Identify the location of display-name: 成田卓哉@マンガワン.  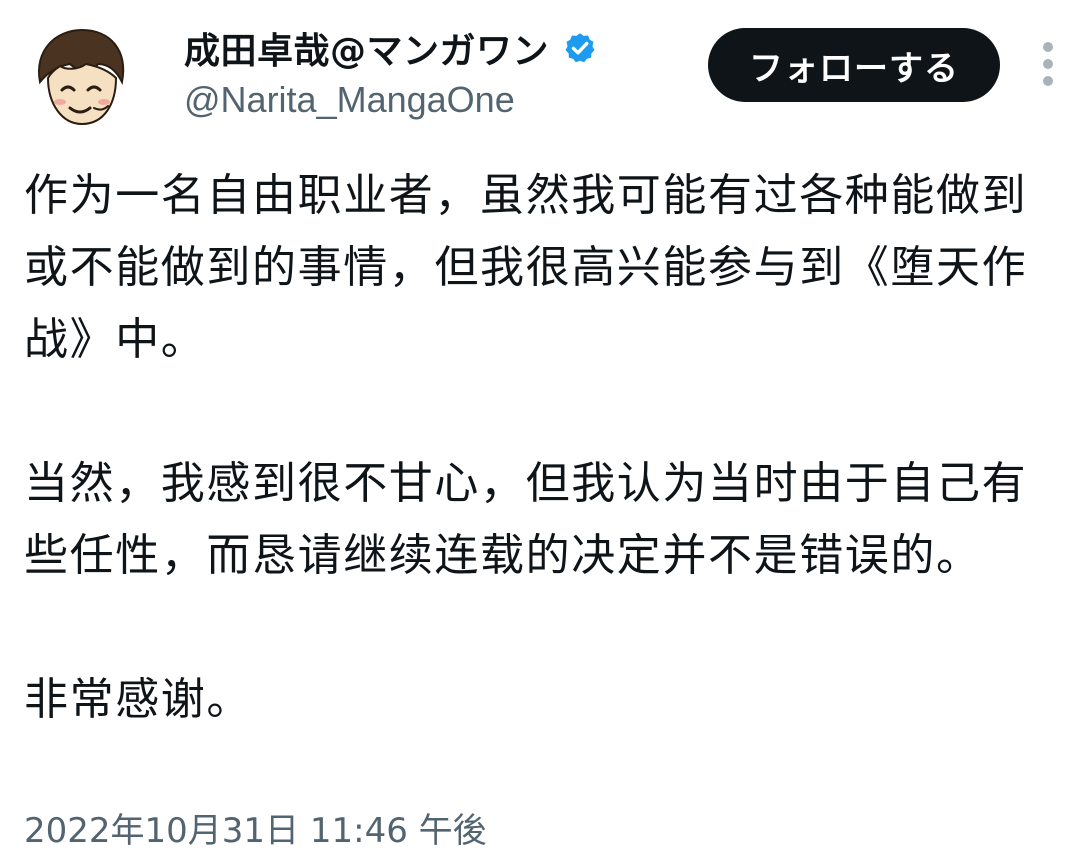
(390, 48).